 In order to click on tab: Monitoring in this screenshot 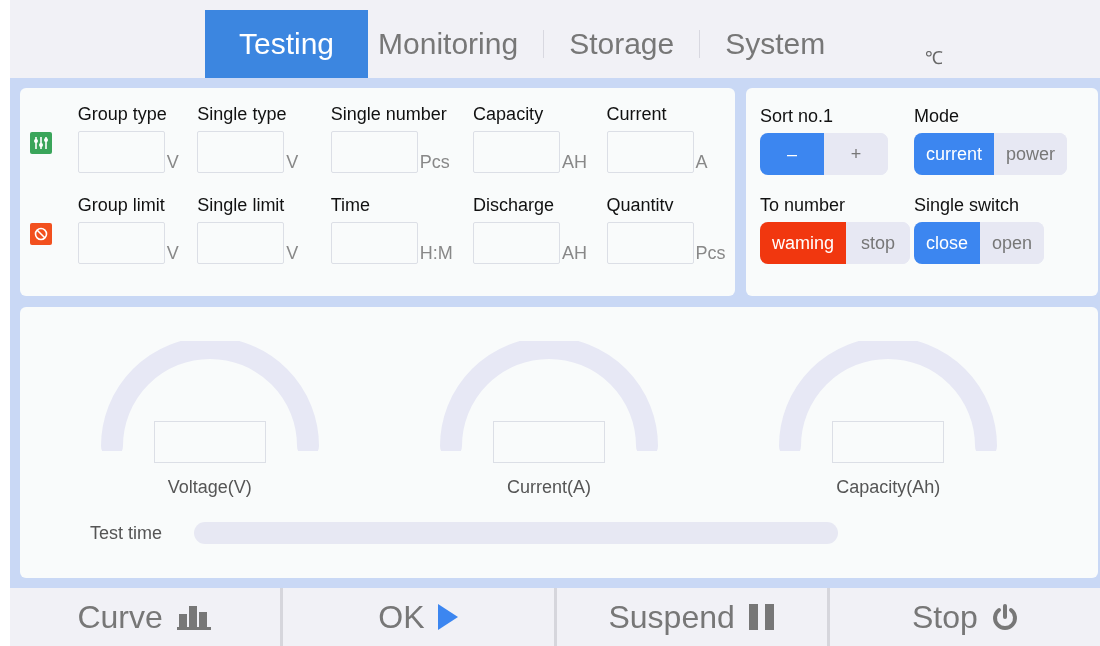, I will do `click(448, 39)`.